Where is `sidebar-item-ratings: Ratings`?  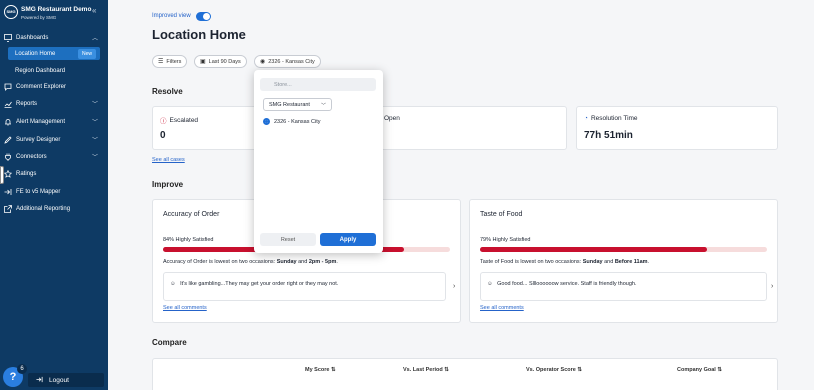
sidebar-item-ratings: Ratings is located at coordinates (54, 174).